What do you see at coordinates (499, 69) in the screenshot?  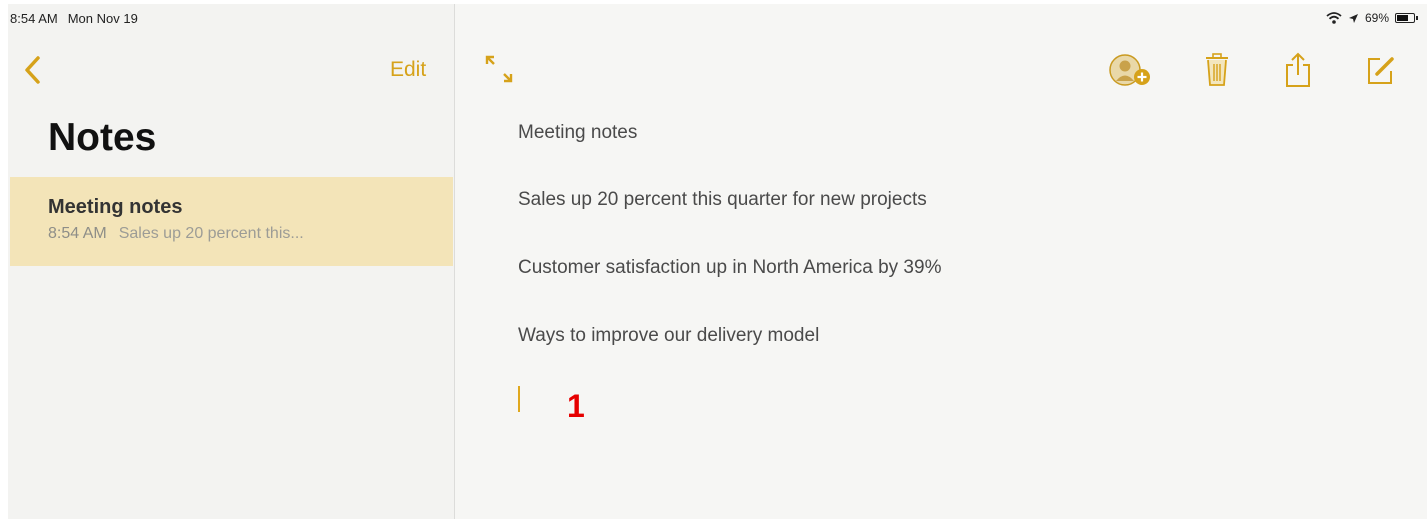 I see `expand-icon` at bounding box center [499, 69].